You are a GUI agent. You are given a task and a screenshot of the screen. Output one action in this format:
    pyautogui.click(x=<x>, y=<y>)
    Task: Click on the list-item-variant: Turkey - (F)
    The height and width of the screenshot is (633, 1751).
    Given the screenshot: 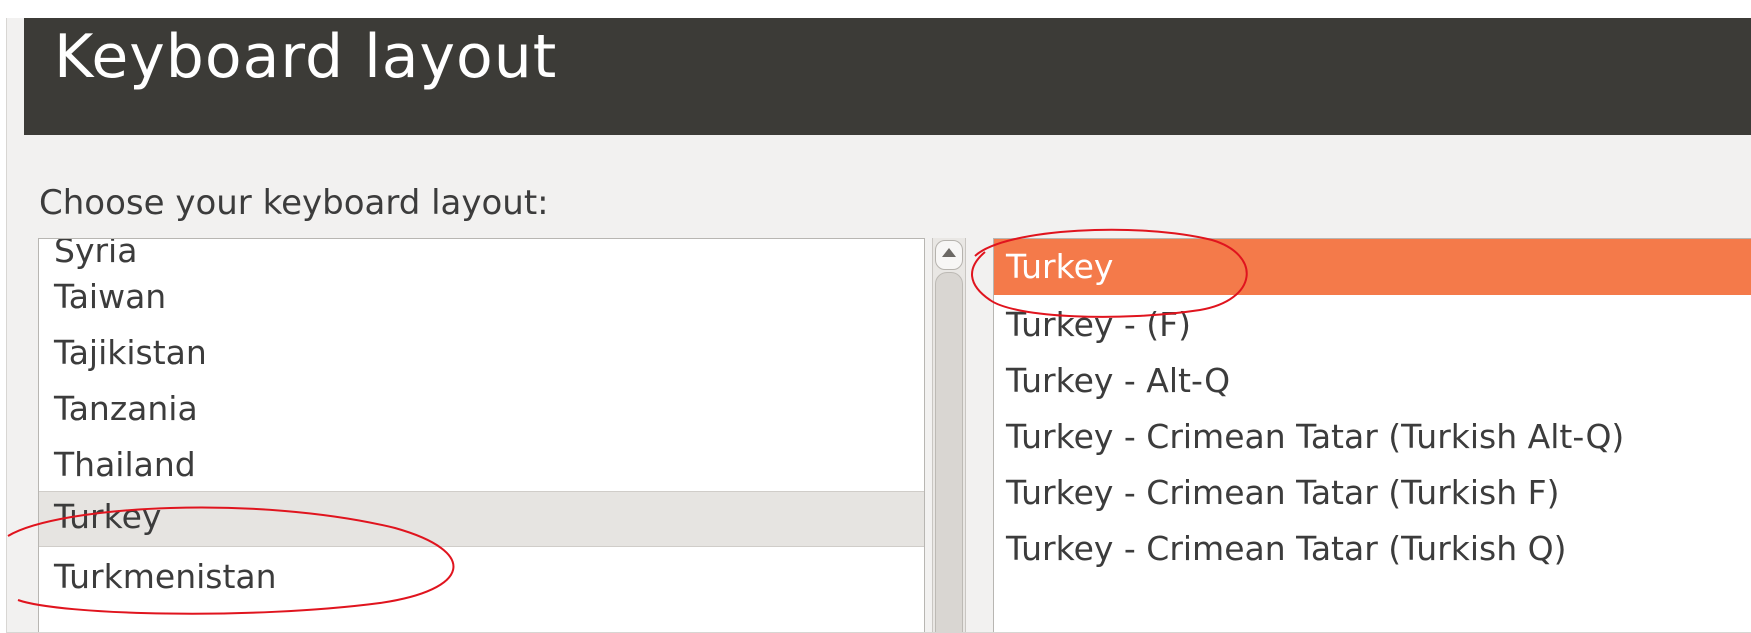 What is the action you would take?
    pyautogui.click(x=1372, y=326)
    